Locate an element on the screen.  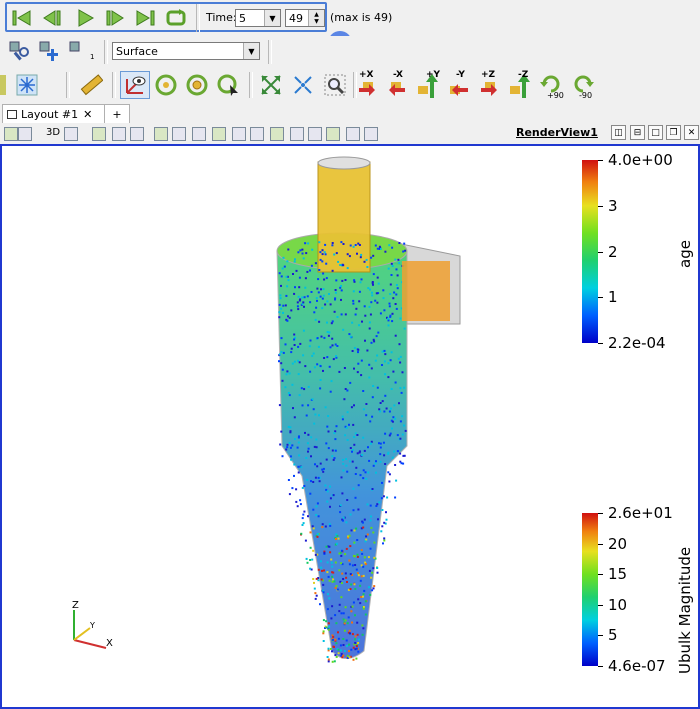
close-view-button: ✕ is located at coordinates (691, 132).